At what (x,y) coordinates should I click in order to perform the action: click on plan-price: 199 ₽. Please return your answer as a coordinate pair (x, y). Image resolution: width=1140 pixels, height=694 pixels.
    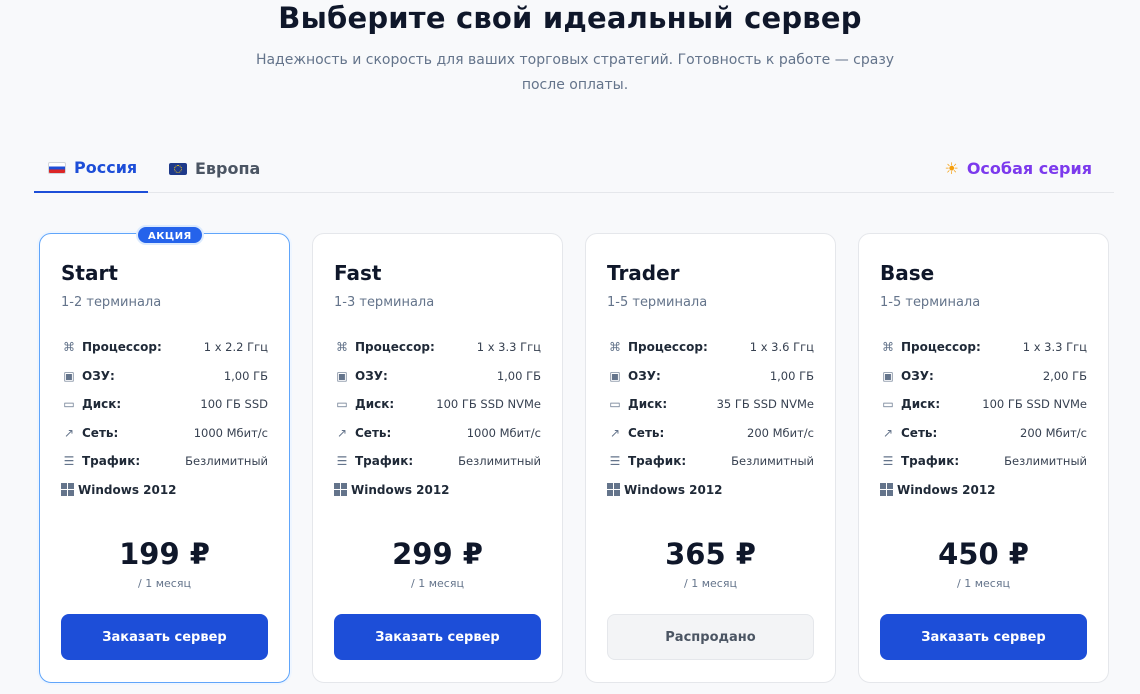
    Looking at the image, I should click on (164, 554).